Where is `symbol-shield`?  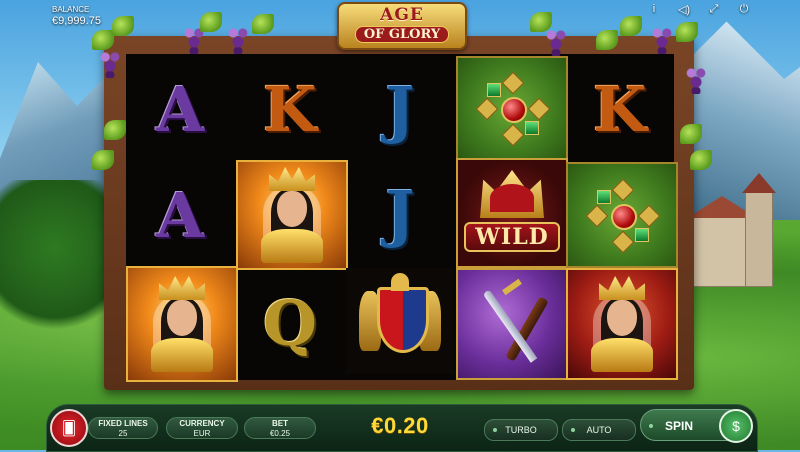
symbol-shield is located at coordinates (400, 321).